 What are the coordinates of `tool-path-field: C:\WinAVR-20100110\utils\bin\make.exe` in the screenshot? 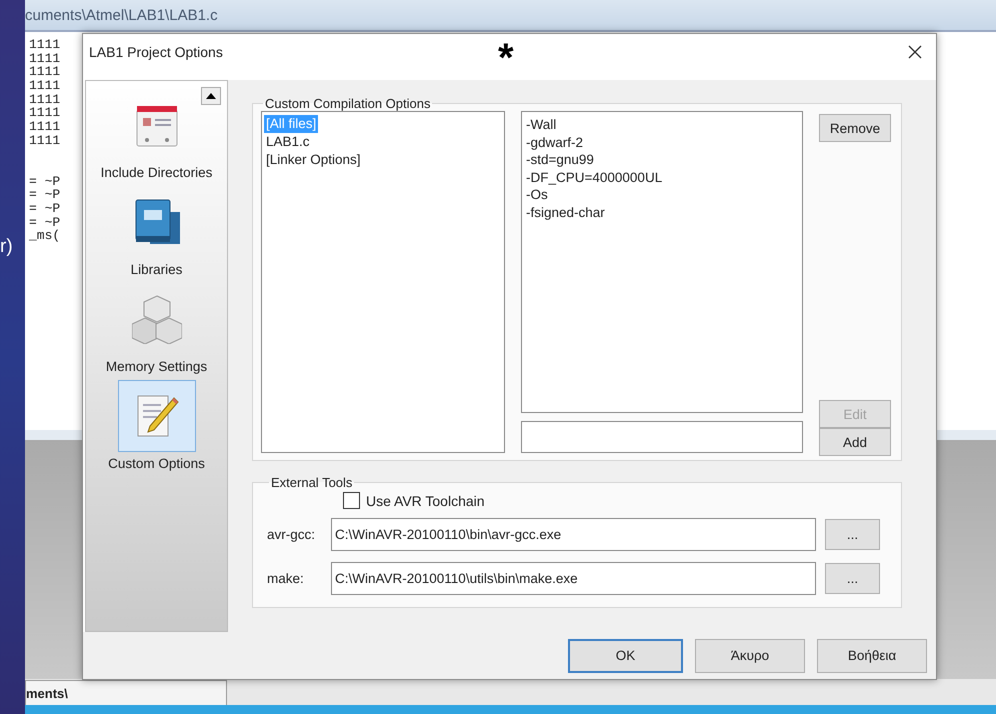 It's located at (573, 579).